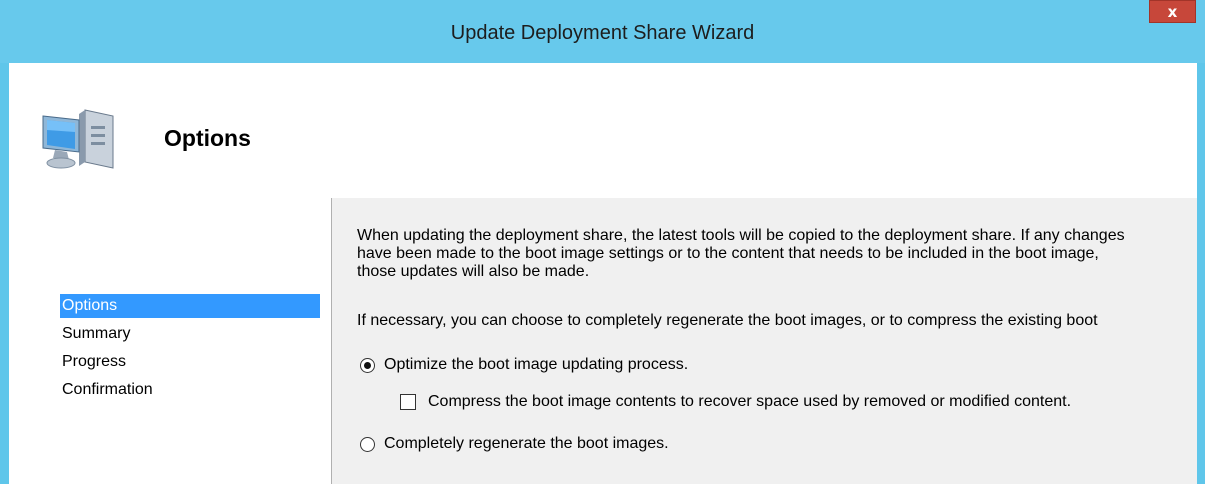 The height and width of the screenshot is (484, 1205). Describe the element at coordinates (526, 444) in the screenshot. I see `regenerate-label: Completely regenerate the boot images.` at that location.